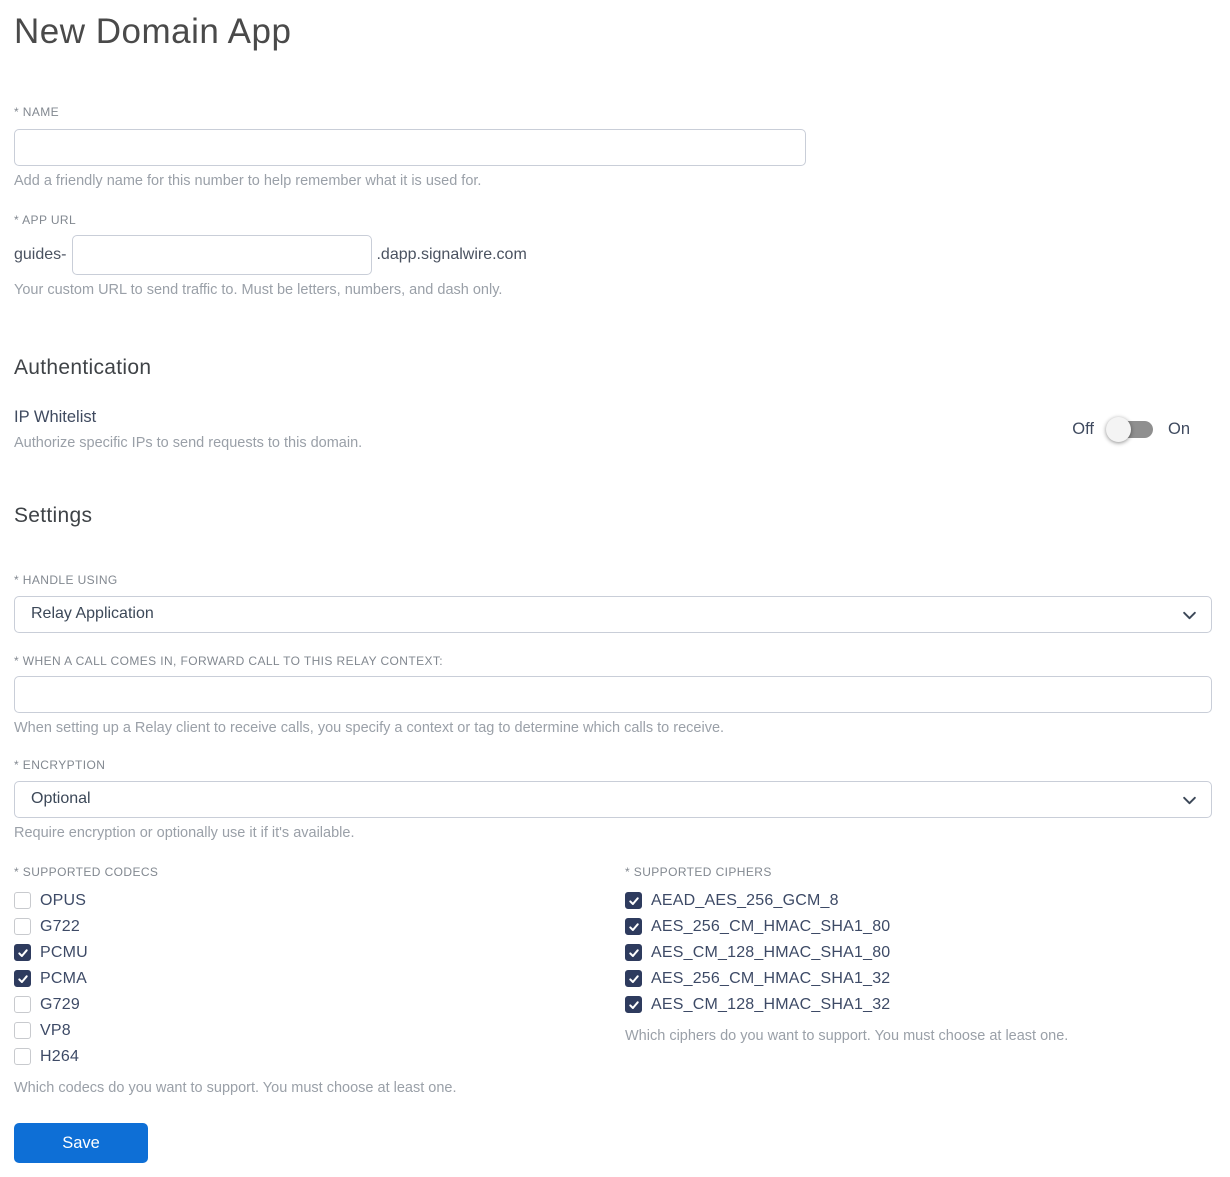 The width and height of the screenshot is (1230, 1177). Describe the element at coordinates (1118, 430) in the screenshot. I see `toggle-knob-icon` at that location.